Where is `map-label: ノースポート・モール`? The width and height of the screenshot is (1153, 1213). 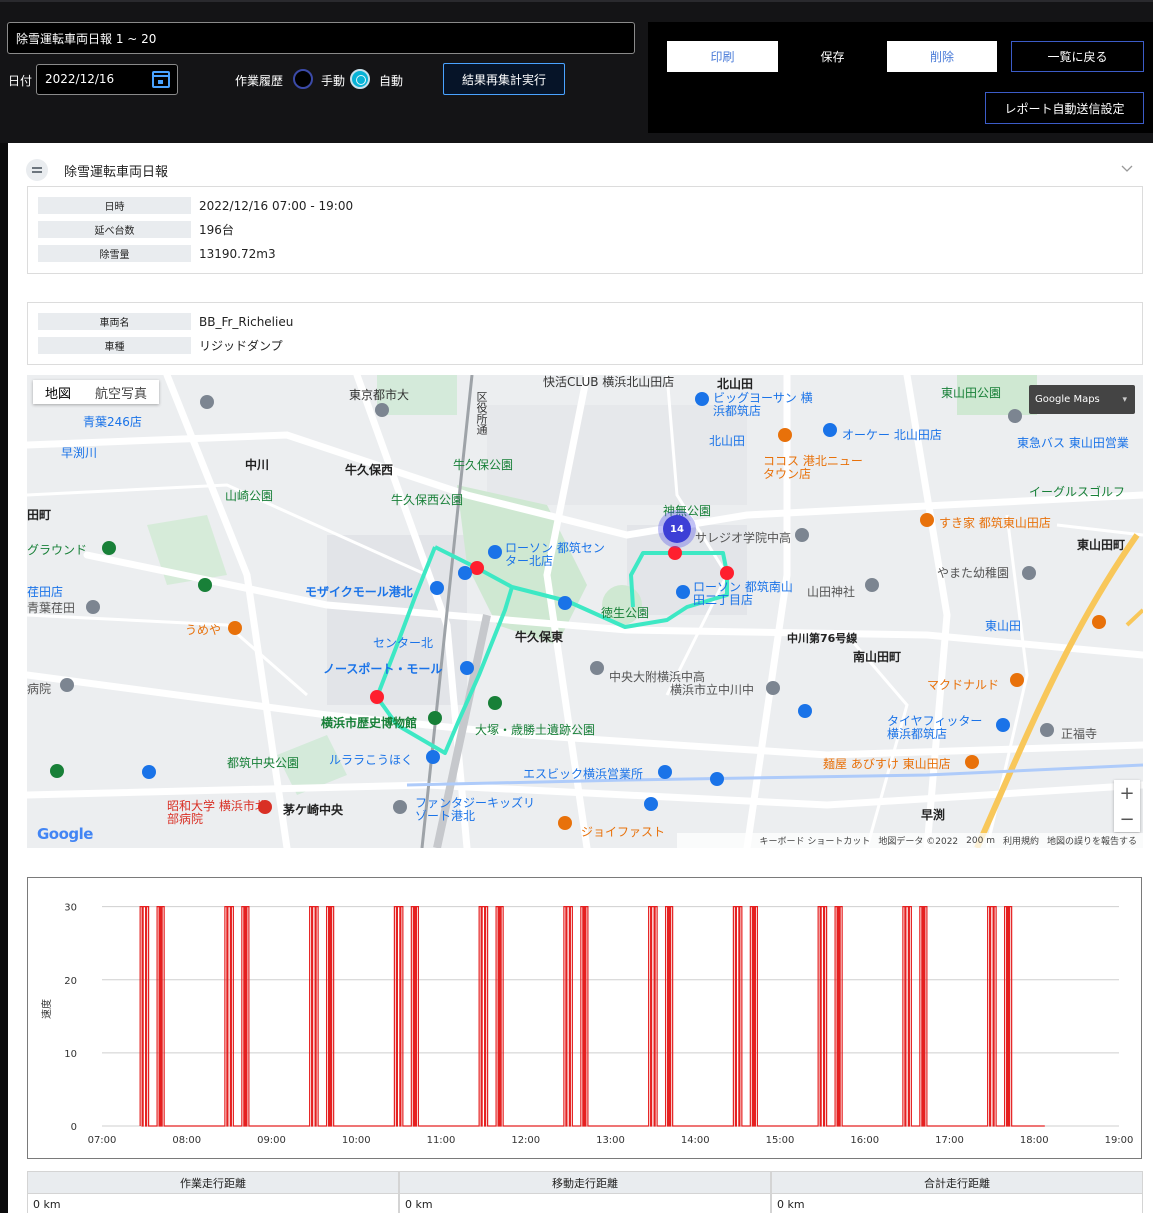 map-label: ノースポート・モール is located at coordinates (383, 669).